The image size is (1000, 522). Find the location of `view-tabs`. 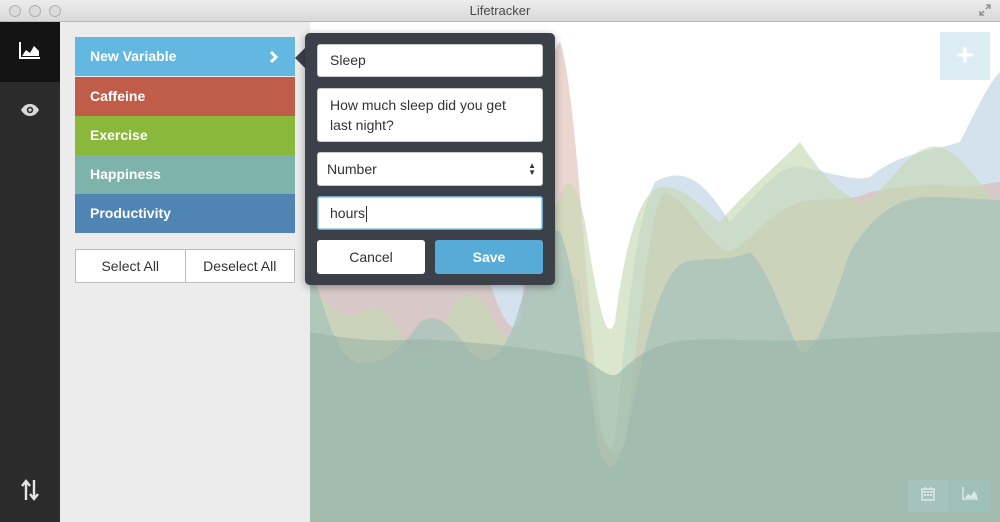

view-tabs is located at coordinates (949, 496).